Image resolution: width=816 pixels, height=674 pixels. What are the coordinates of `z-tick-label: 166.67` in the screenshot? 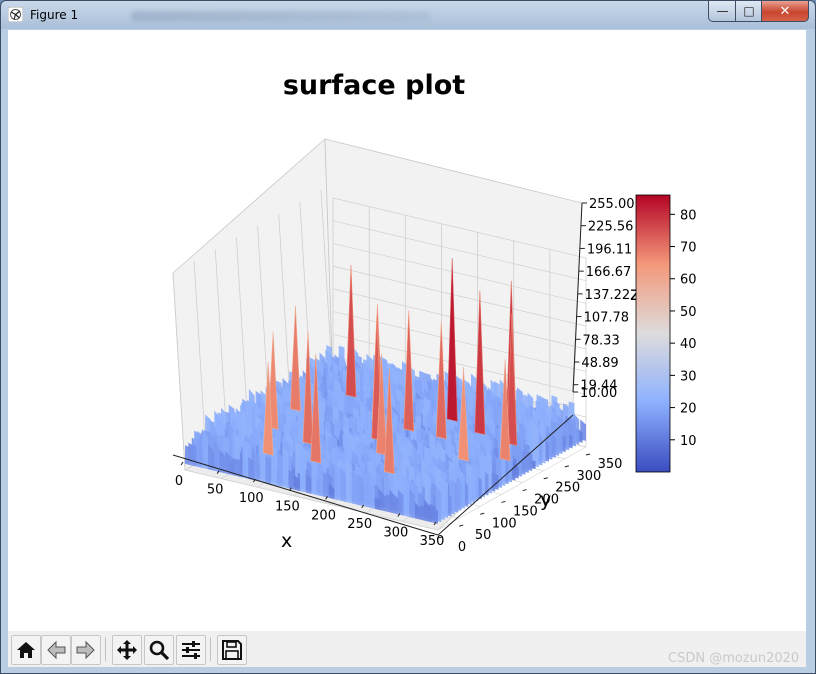 It's located at (609, 272).